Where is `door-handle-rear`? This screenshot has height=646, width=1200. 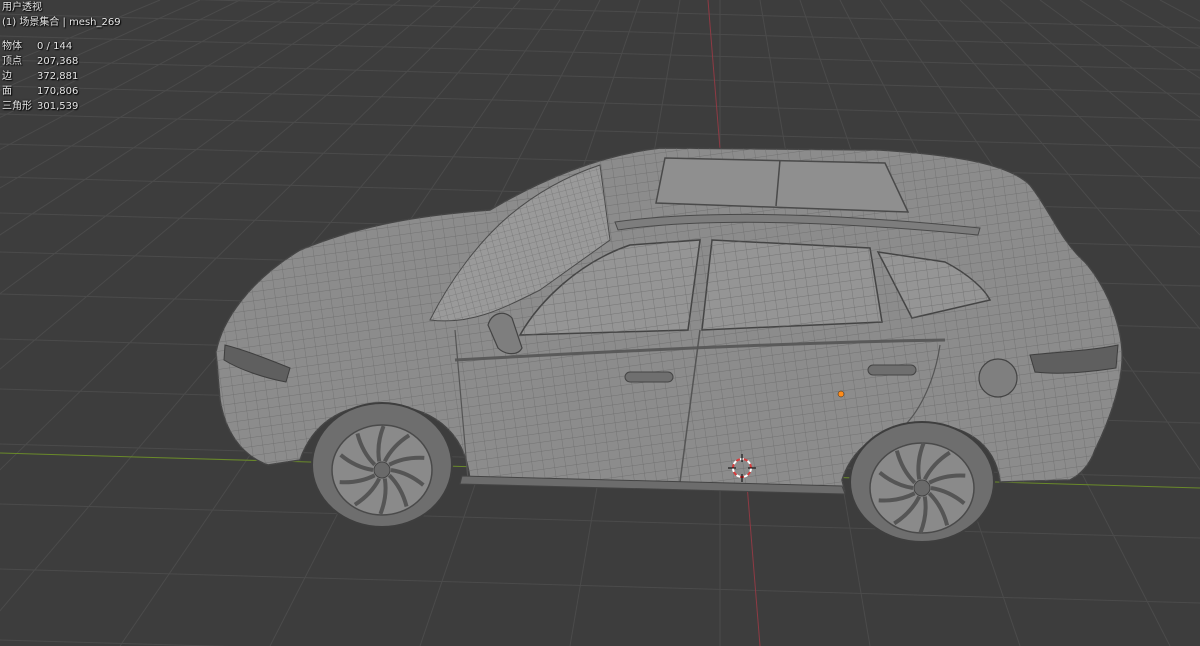 door-handle-rear is located at coordinates (892, 370).